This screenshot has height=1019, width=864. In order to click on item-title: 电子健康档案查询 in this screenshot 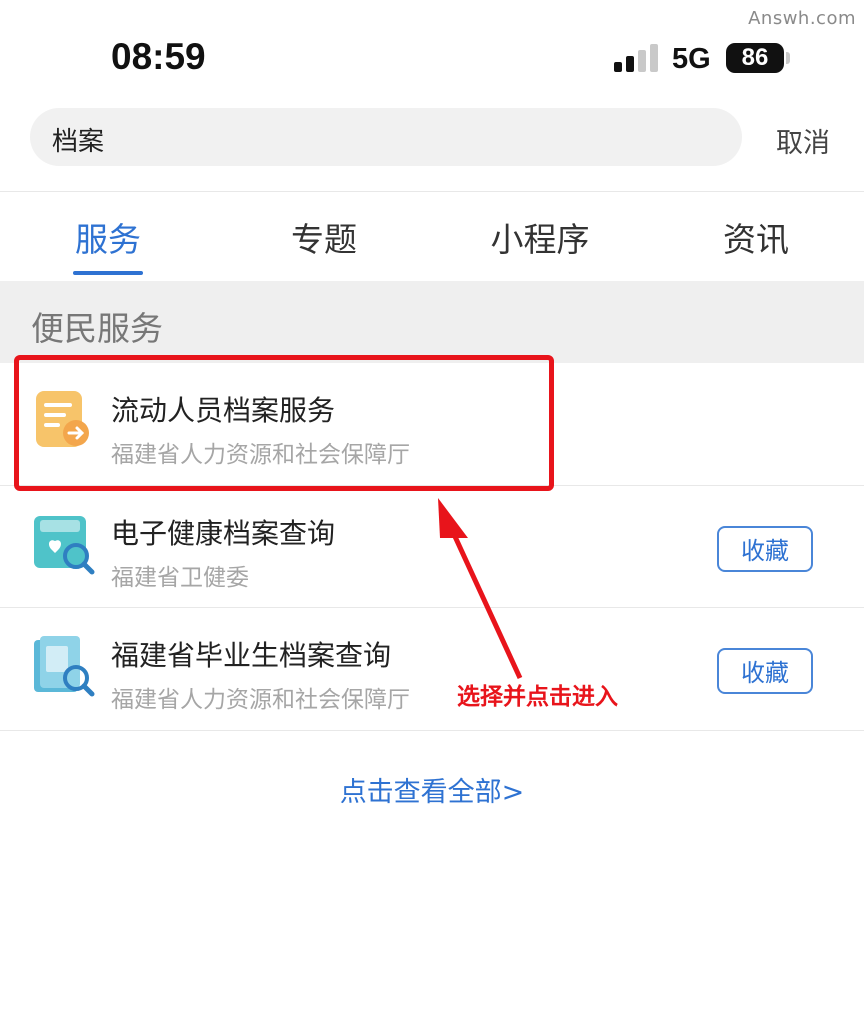, I will do `click(223, 533)`.